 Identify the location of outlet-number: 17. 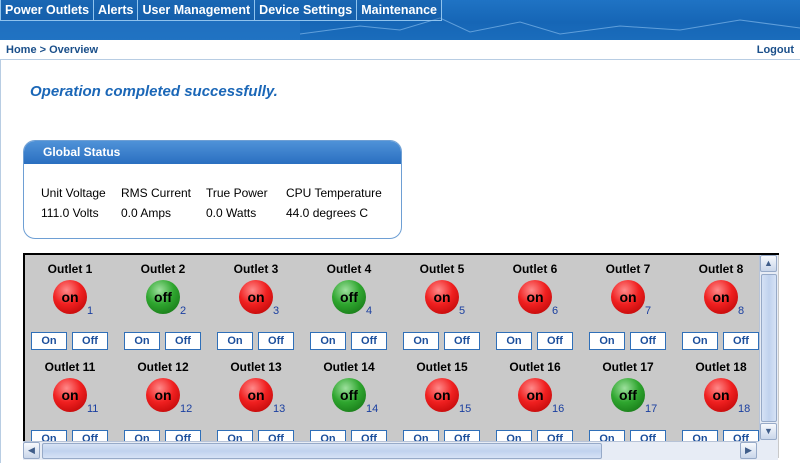
(651, 409).